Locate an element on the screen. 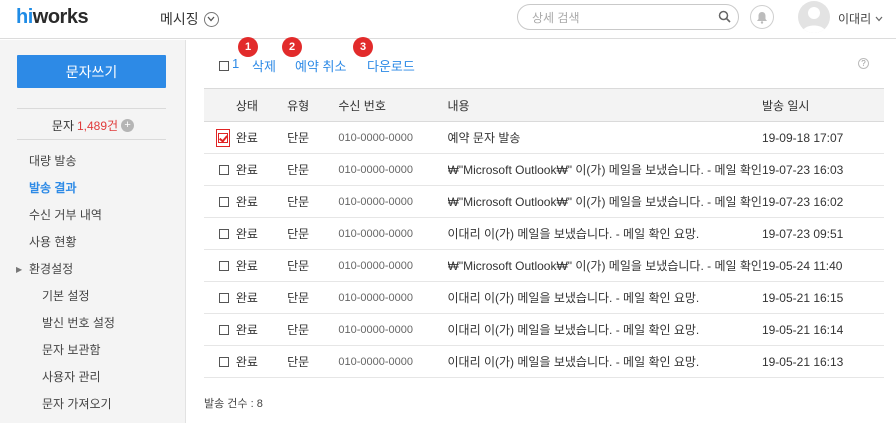 The width and height of the screenshot is (896, 423). user-menu: 이대리 is located at coordinates (860, 18).